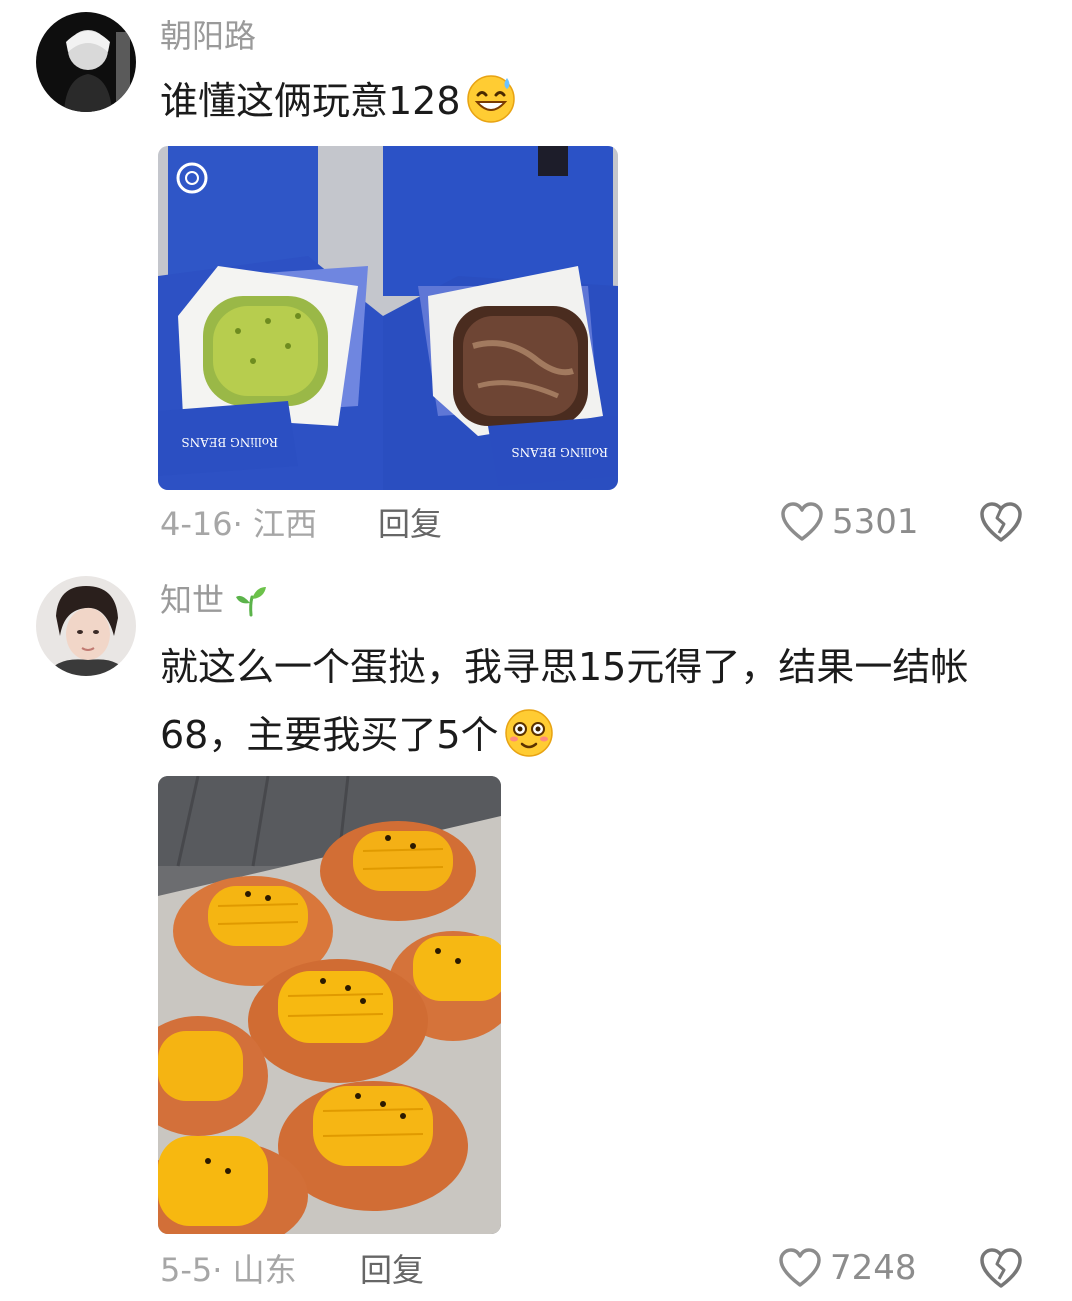 Image resolution: width=1072 pixels, height=1301 pixels. Describe the element at coordinates (251, 602) in the screenshot. I see `sprout-icon` at that location.